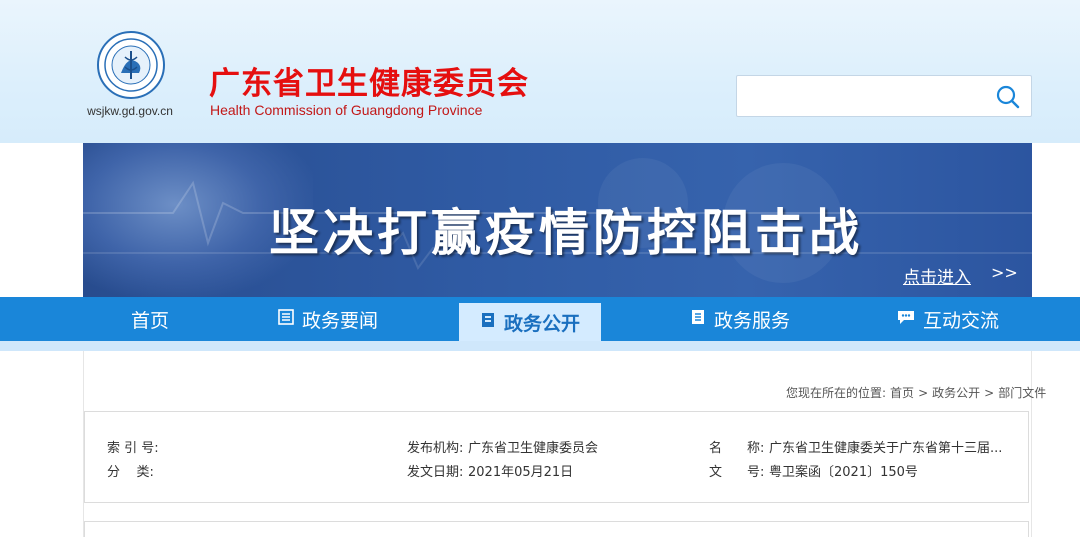 The height and width of the screenshot is (537, 1080). Describe the element at coordinates (937, 275) in the screenshot. I see `enter-link: 点击进入` at that location.